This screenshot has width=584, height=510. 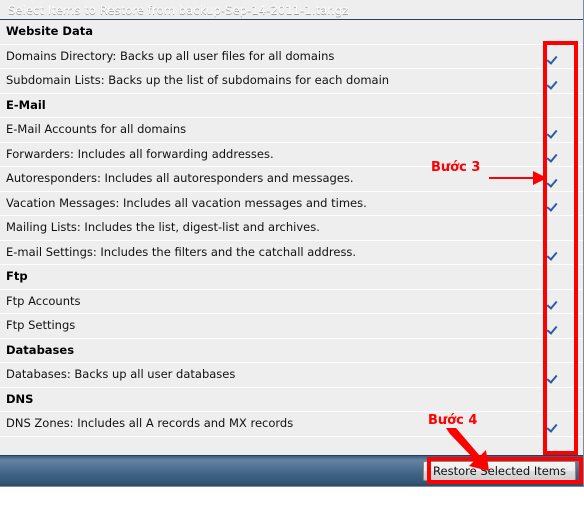 What do you see at coordinates (291, 301) in the screenshot?
I see `list-item: Ftp Accounts` at bounding box center [291, 301].